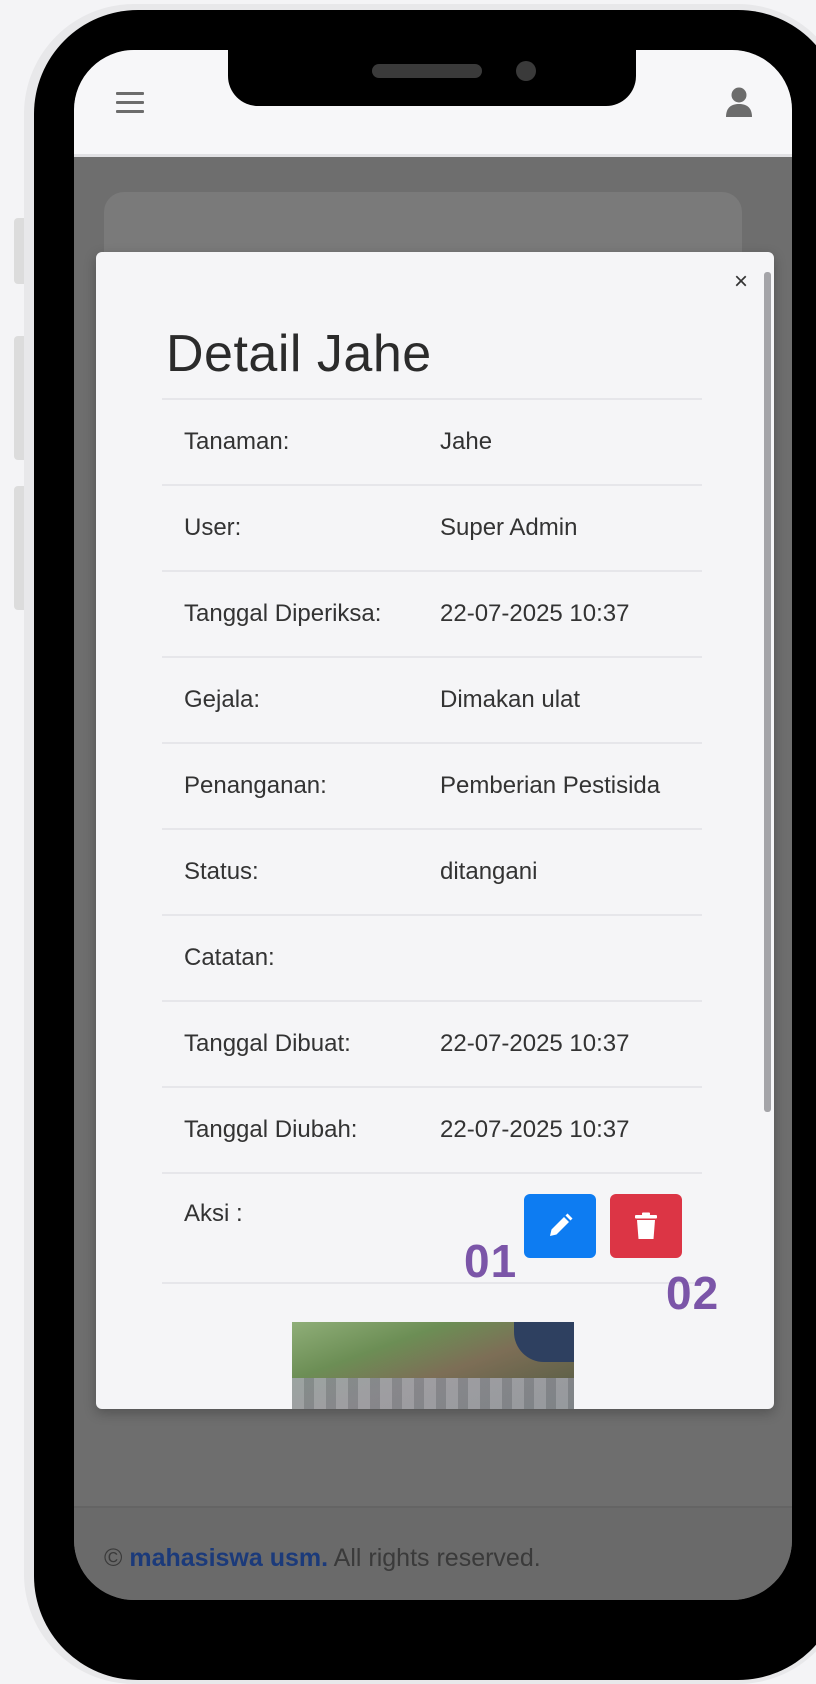 This screenshot has height=1684, width=816. I want to click on detail-row-tanaman: Tanaman: Jahe, so click(432, 441).